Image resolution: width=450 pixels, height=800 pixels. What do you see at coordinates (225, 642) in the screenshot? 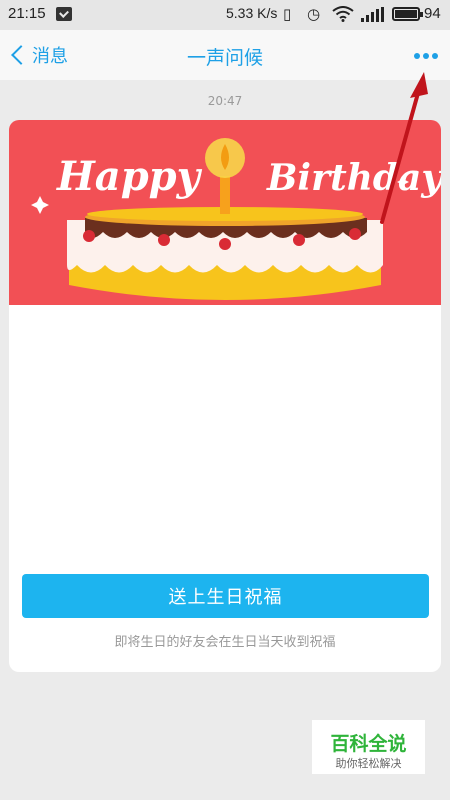
I see `birthday-note: 即将生日的好友会在生日当天收到祝福` at bounding box center [225, 642].